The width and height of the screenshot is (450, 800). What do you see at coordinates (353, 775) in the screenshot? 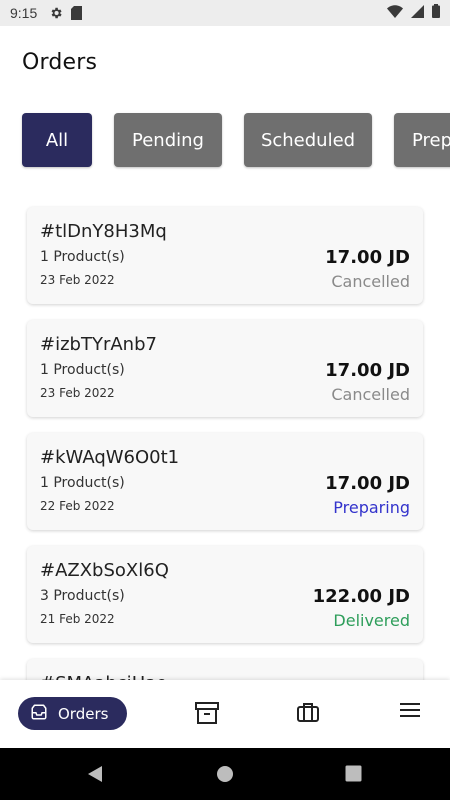
I see `recents-icon` at bounding box center [353, 775].